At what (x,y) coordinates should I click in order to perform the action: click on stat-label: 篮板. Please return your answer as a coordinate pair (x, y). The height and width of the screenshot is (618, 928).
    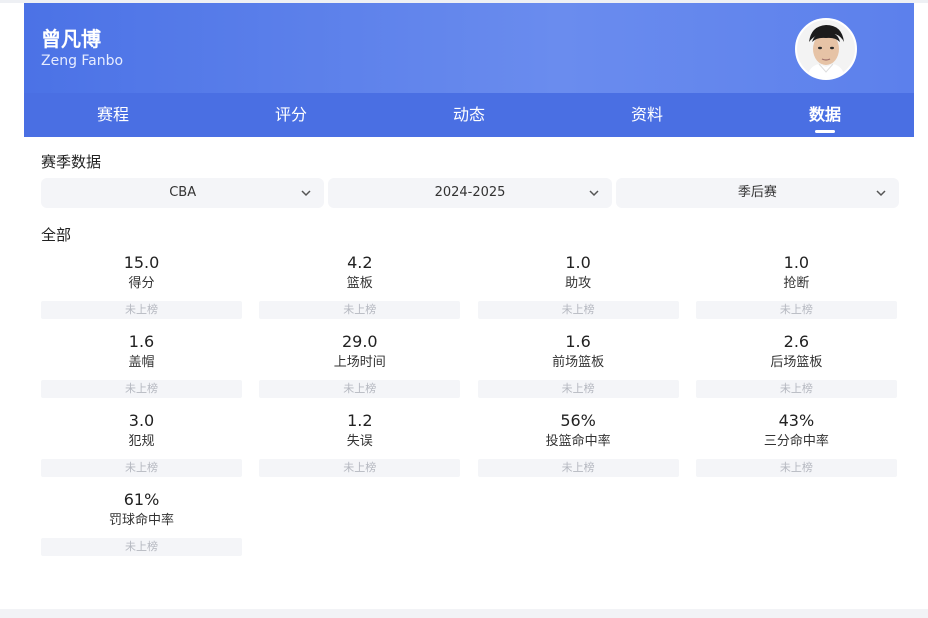
    Looking at the image, I should click on (359, 283).